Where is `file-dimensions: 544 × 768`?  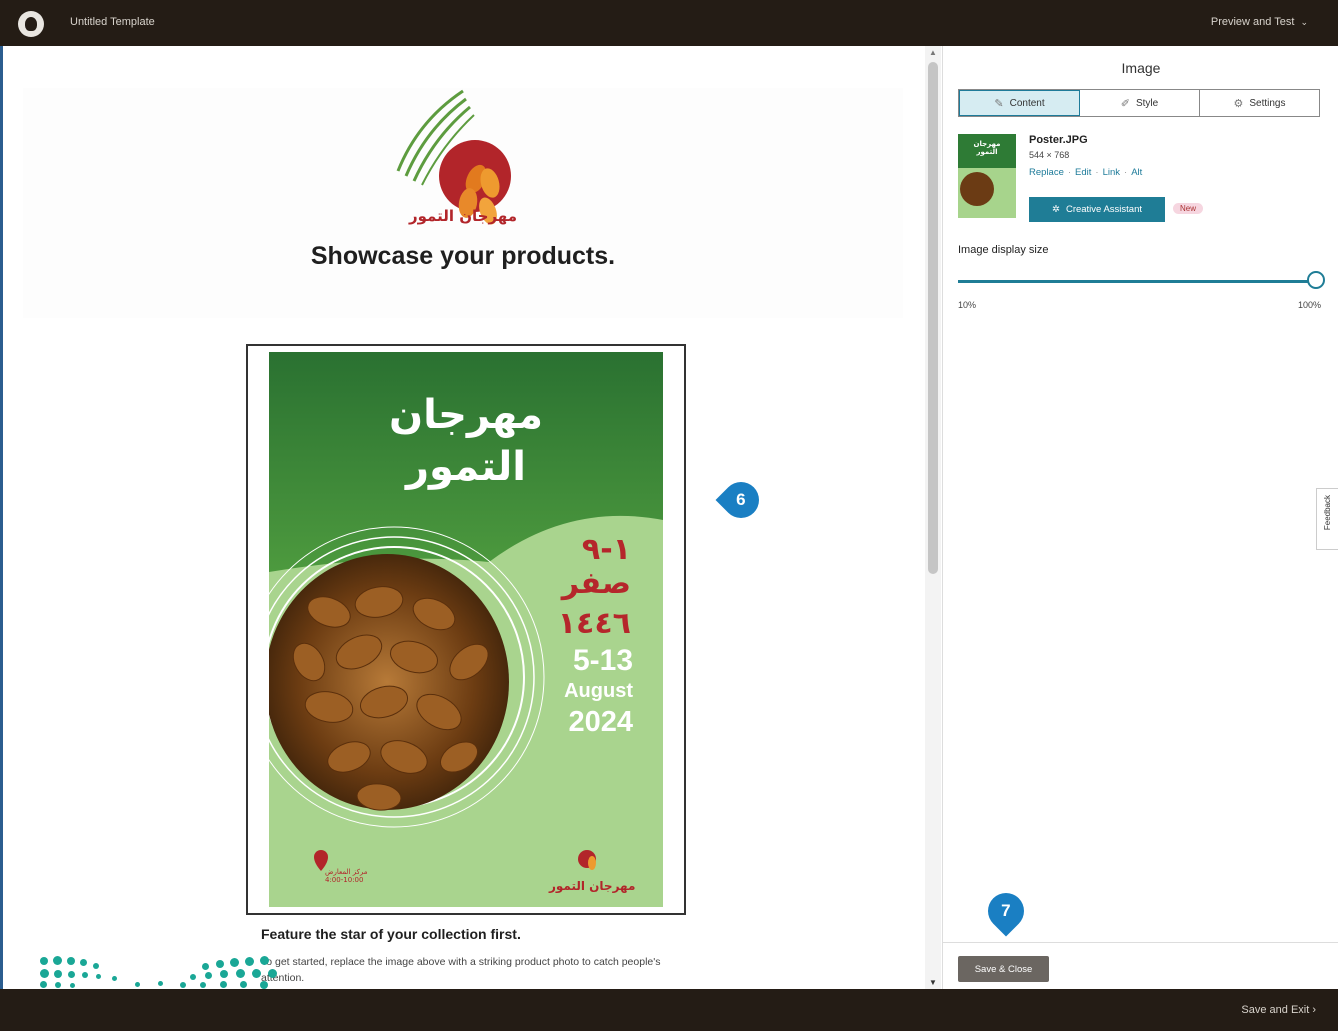
file-dimensions: 544 × 768 is located at coordinates (1049, 155).